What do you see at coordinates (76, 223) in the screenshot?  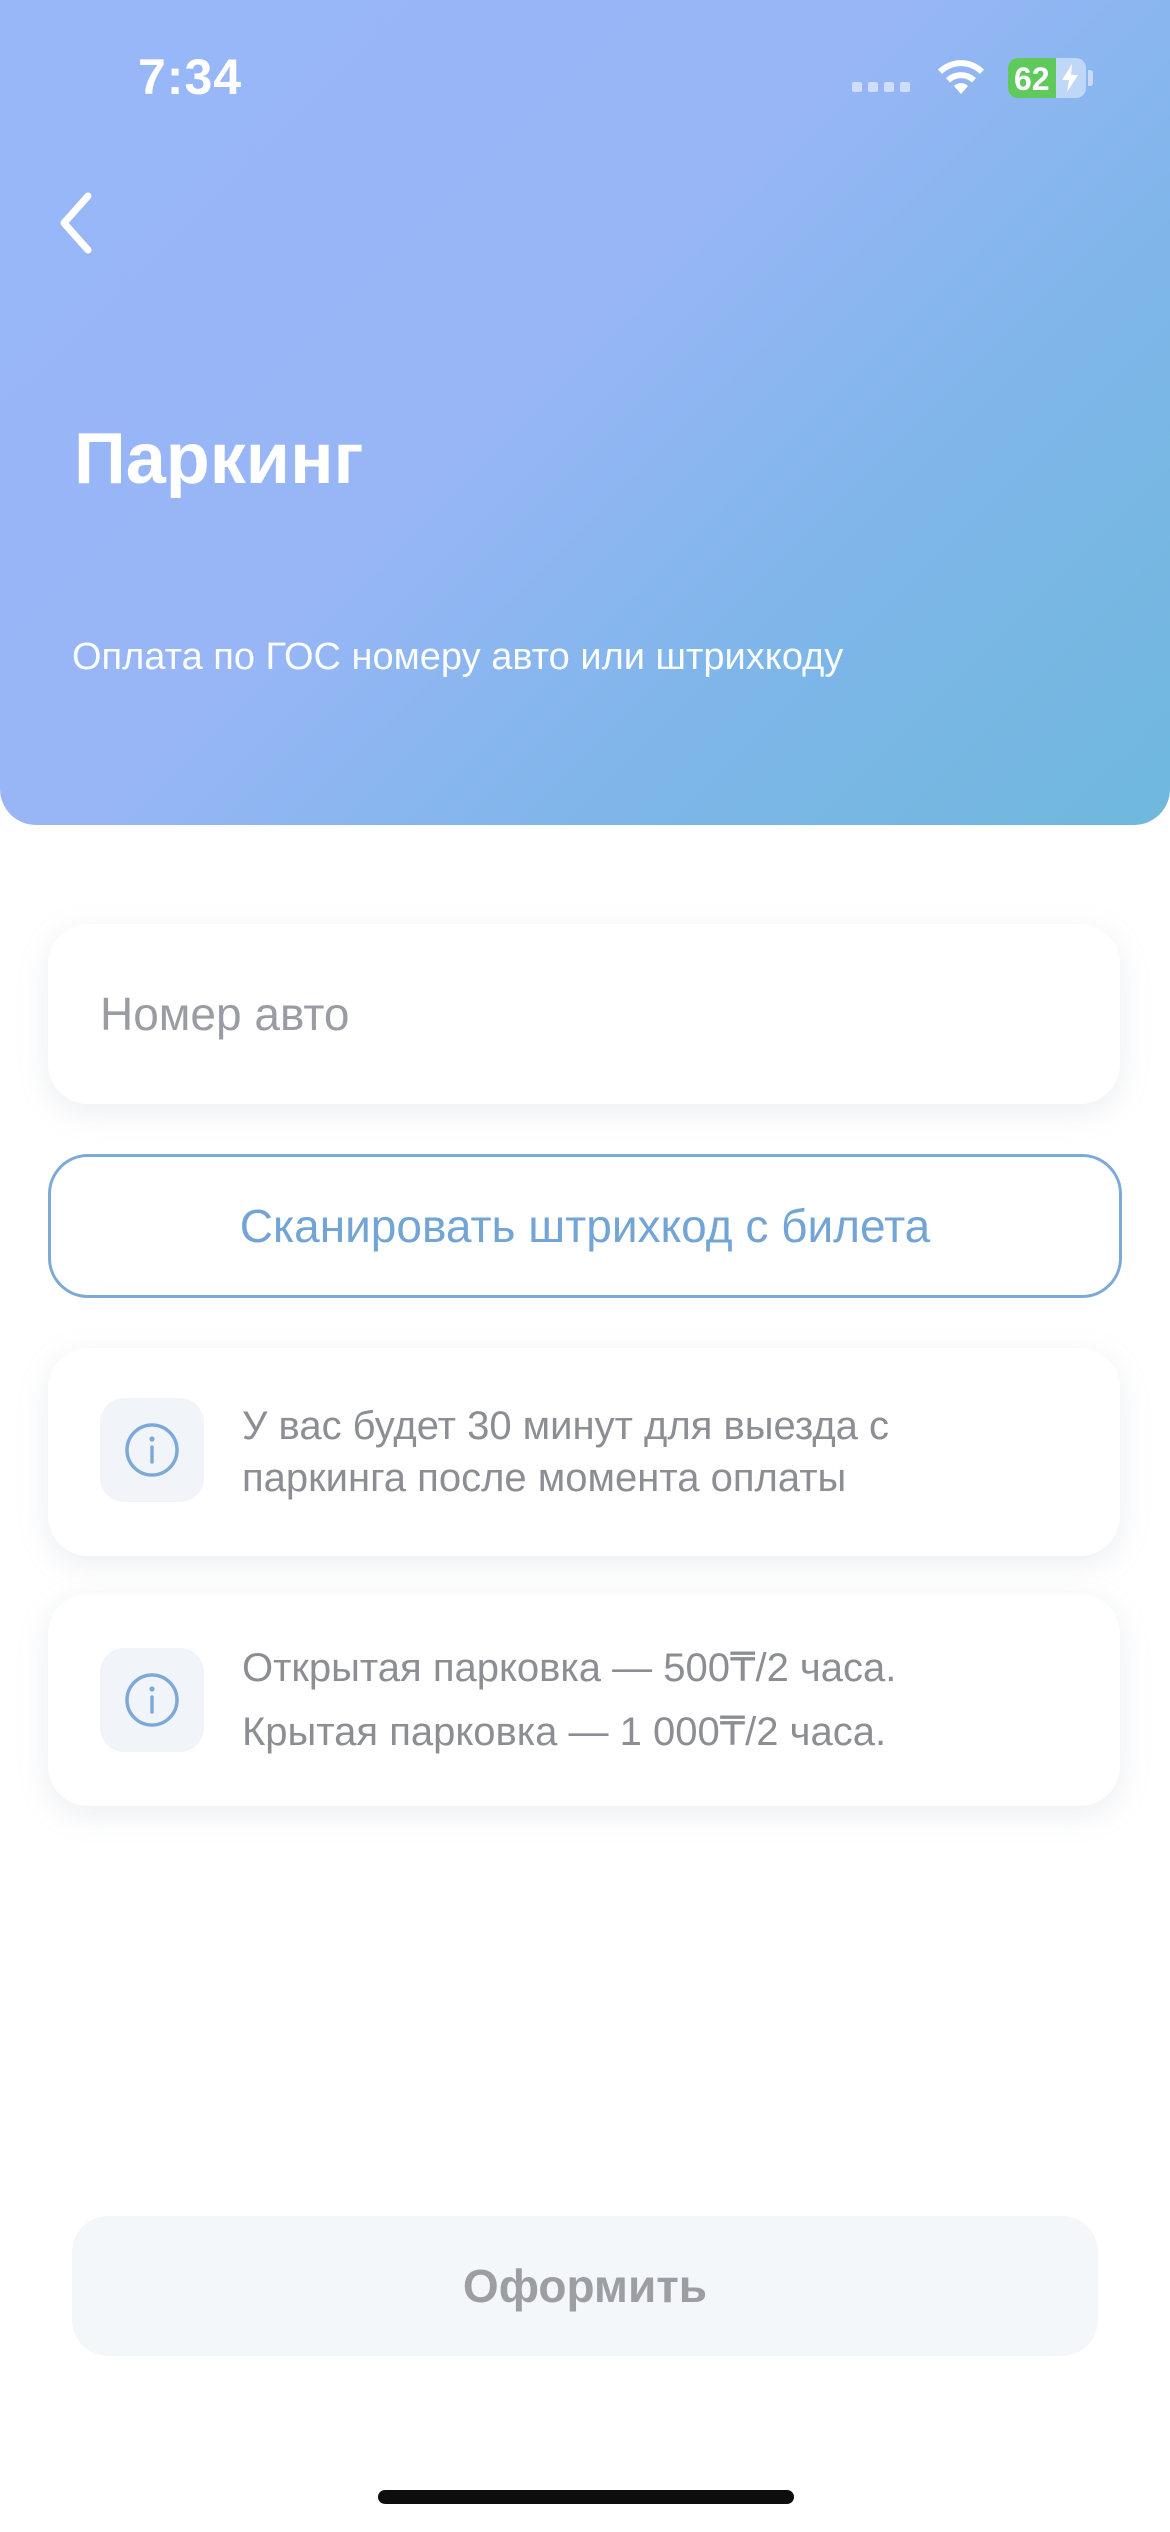 I see `chevron-left-icon` at bounding box center [76, 223].